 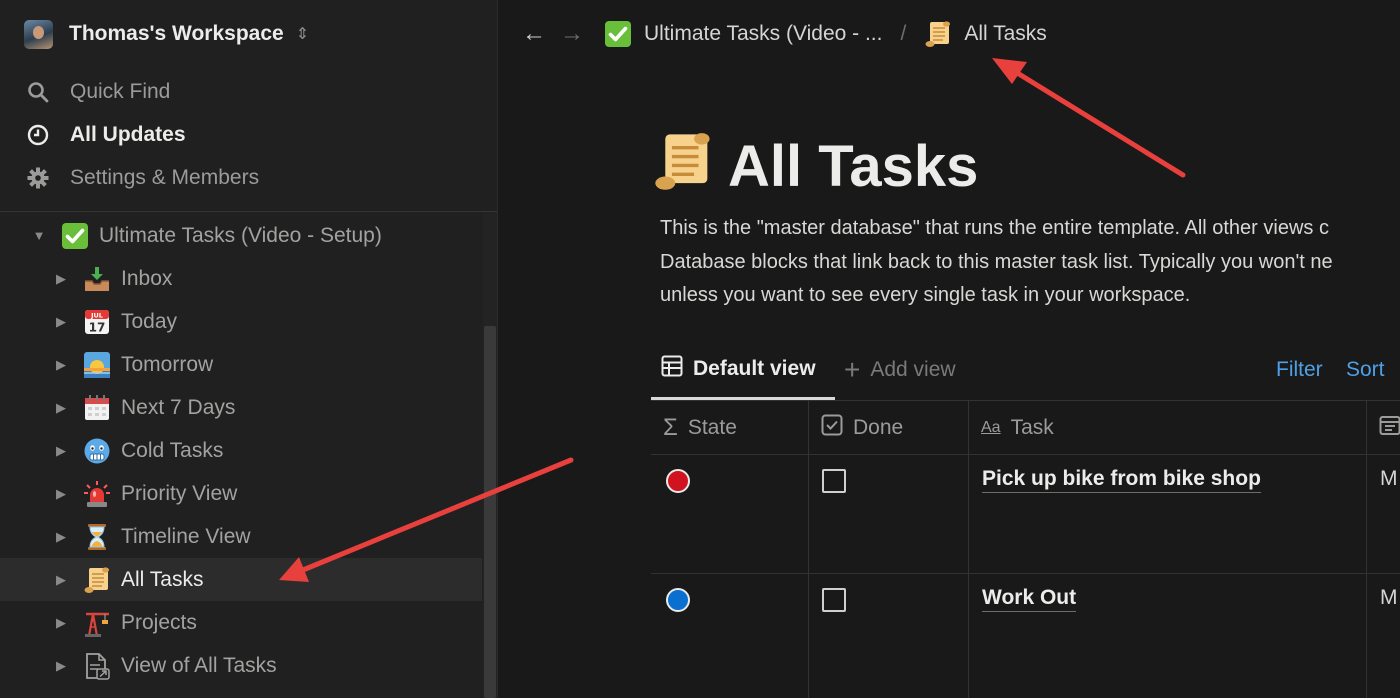 I want to click on text-property-icon: Aa, so click(x=991, y=427).